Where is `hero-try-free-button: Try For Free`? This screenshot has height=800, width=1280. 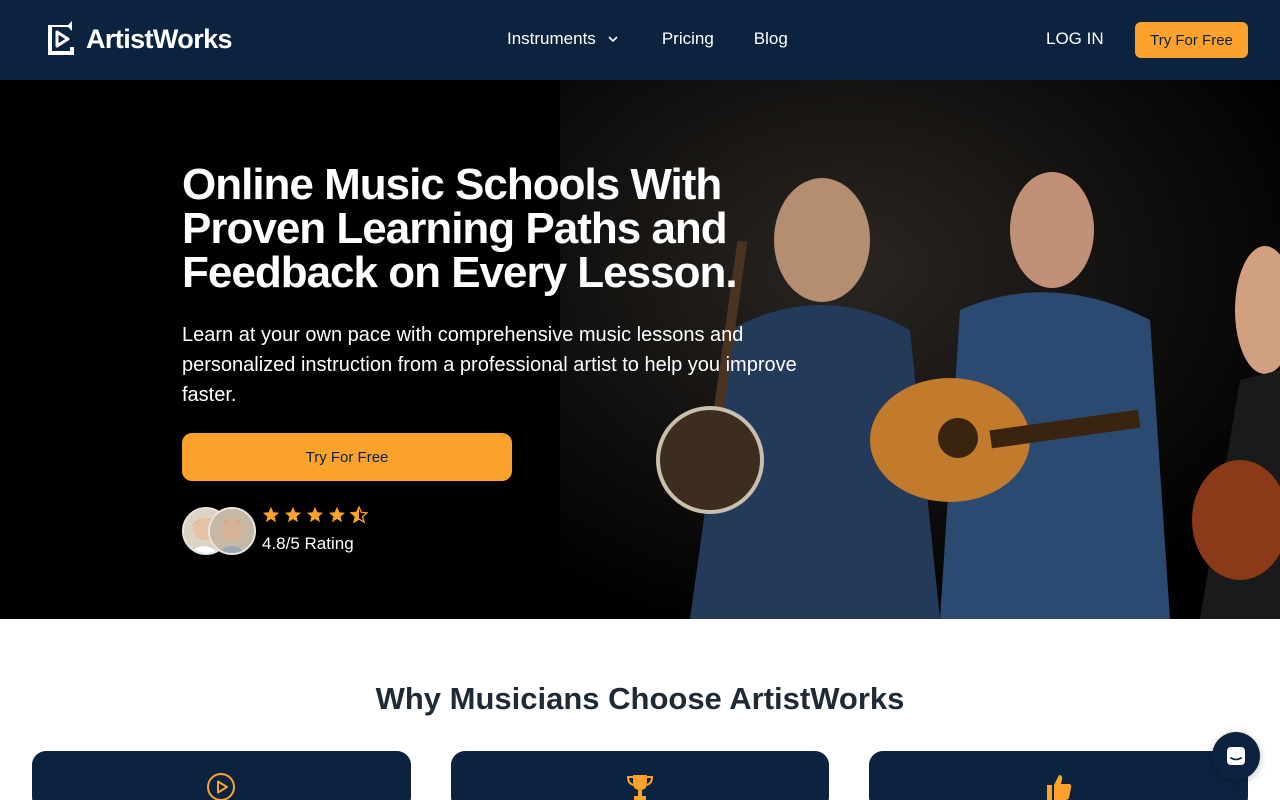
hero-try-free-button: Try For Free is located at coordinates (347, 457).